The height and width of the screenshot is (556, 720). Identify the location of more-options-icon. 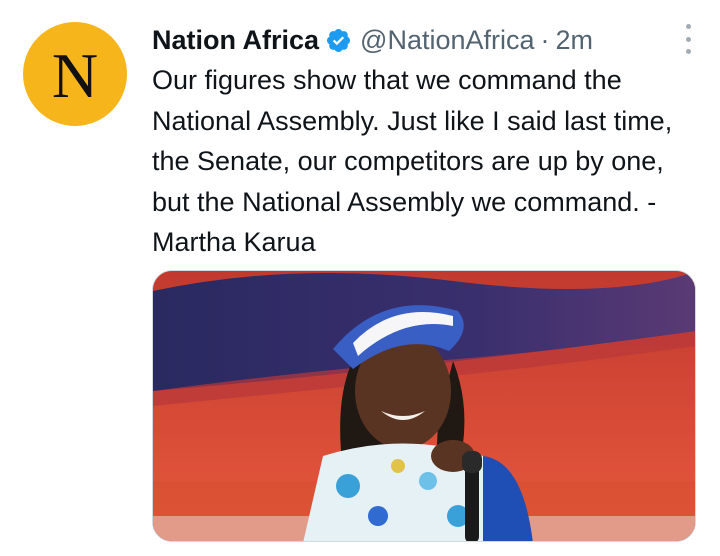
(688, 39).